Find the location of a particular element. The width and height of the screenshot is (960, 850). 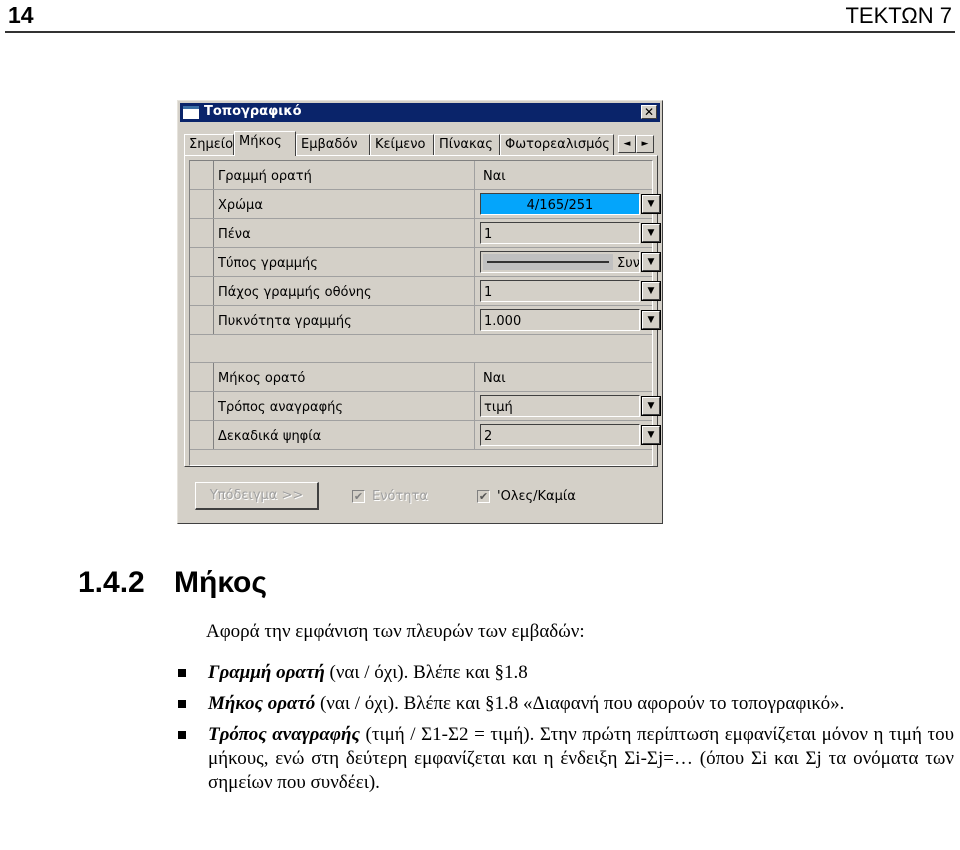

list-item: Γραμμή ορατή (ναι / όχι). Βλέπε και §1.8 is located at coordinates (566, 673).